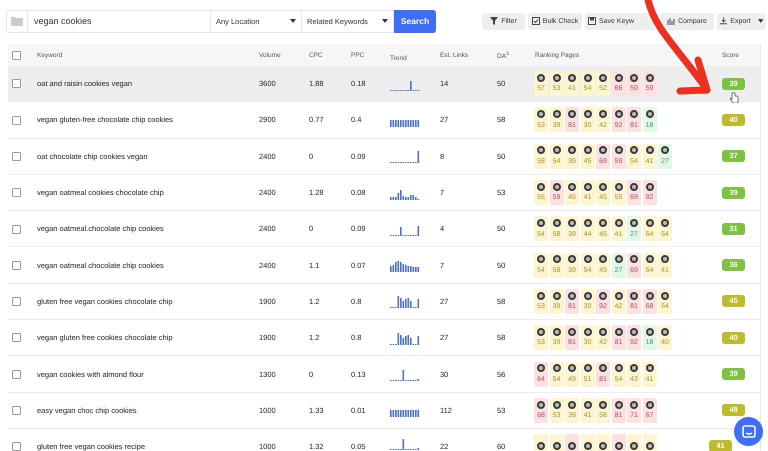  Describe the element at coordinates (536, 21) in the screenshot. I see `checkbox-icon` at that location.